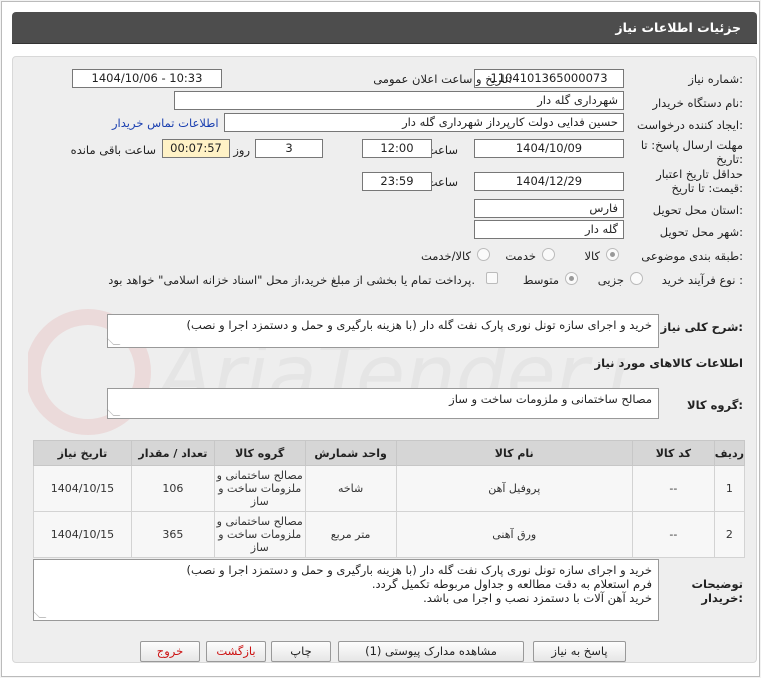 The image size is (761, 678). Describe the element at coordinates (514, 534) in the screenshot. I see `cell-name: ورق آهنی` at that location.